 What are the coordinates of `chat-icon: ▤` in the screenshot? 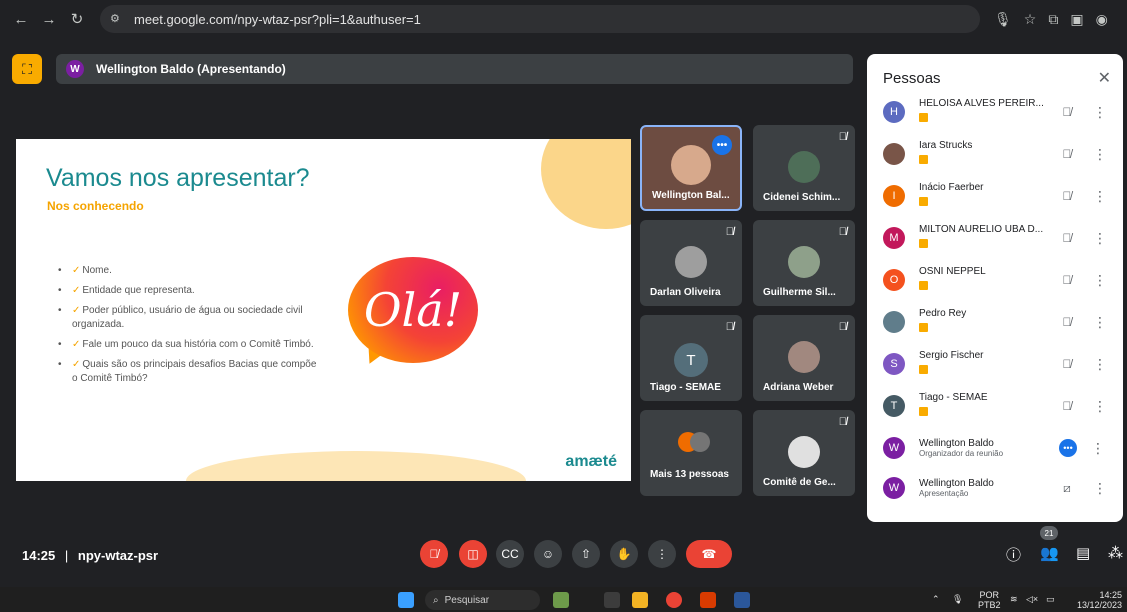 It's located at (1083, 553).